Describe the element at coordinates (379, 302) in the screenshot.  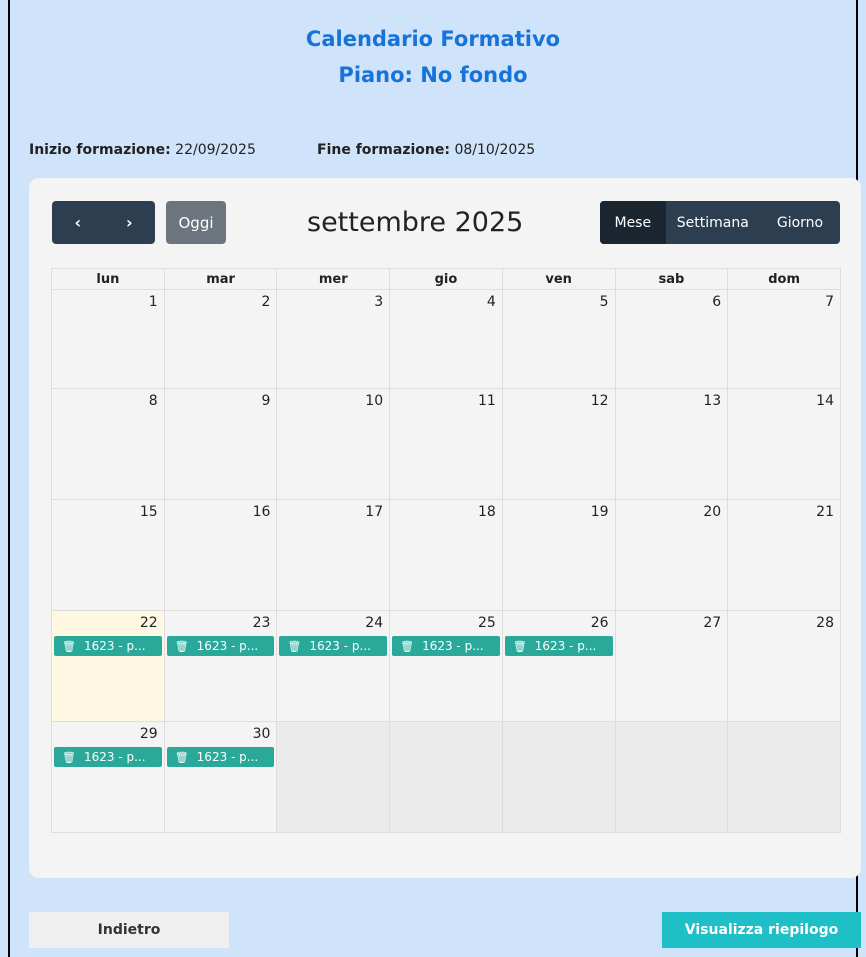
I see `day-number: 3` at that location.